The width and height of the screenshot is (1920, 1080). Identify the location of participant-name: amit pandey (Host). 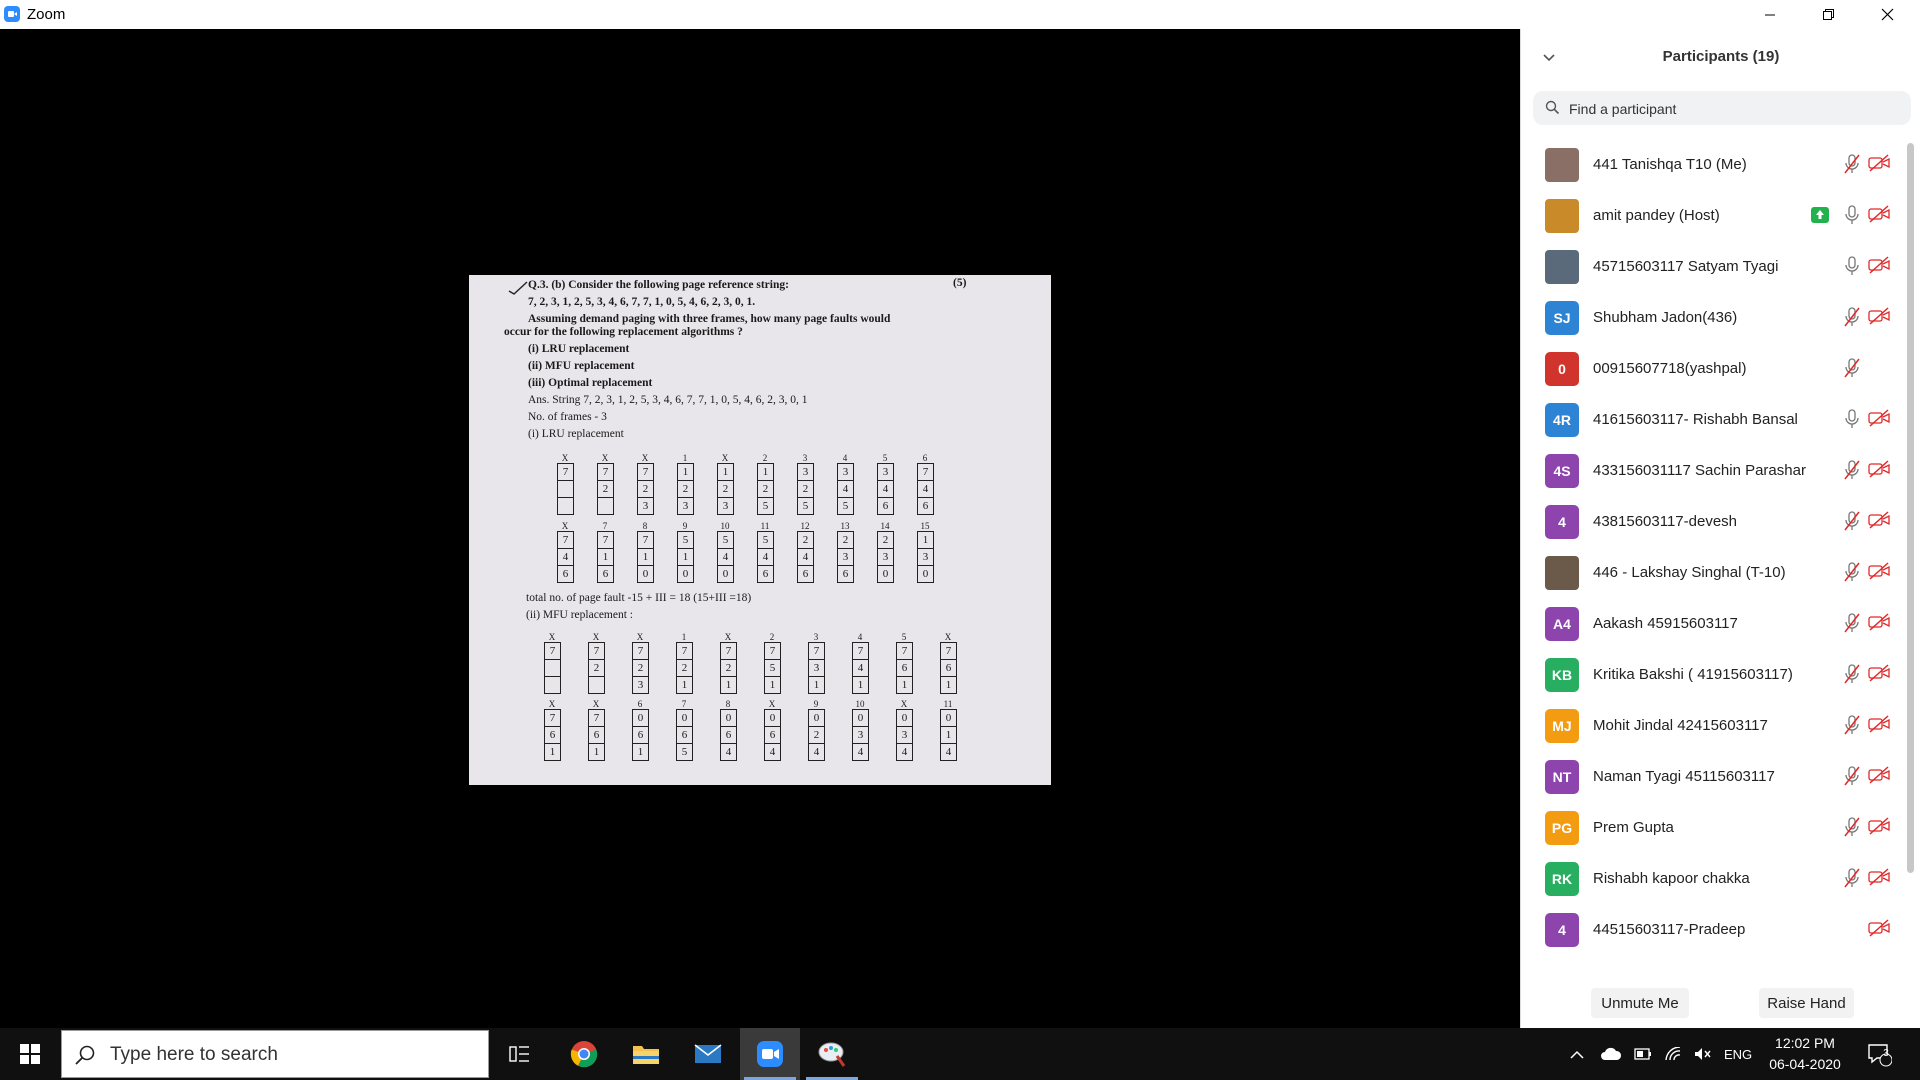
(1656, 215).